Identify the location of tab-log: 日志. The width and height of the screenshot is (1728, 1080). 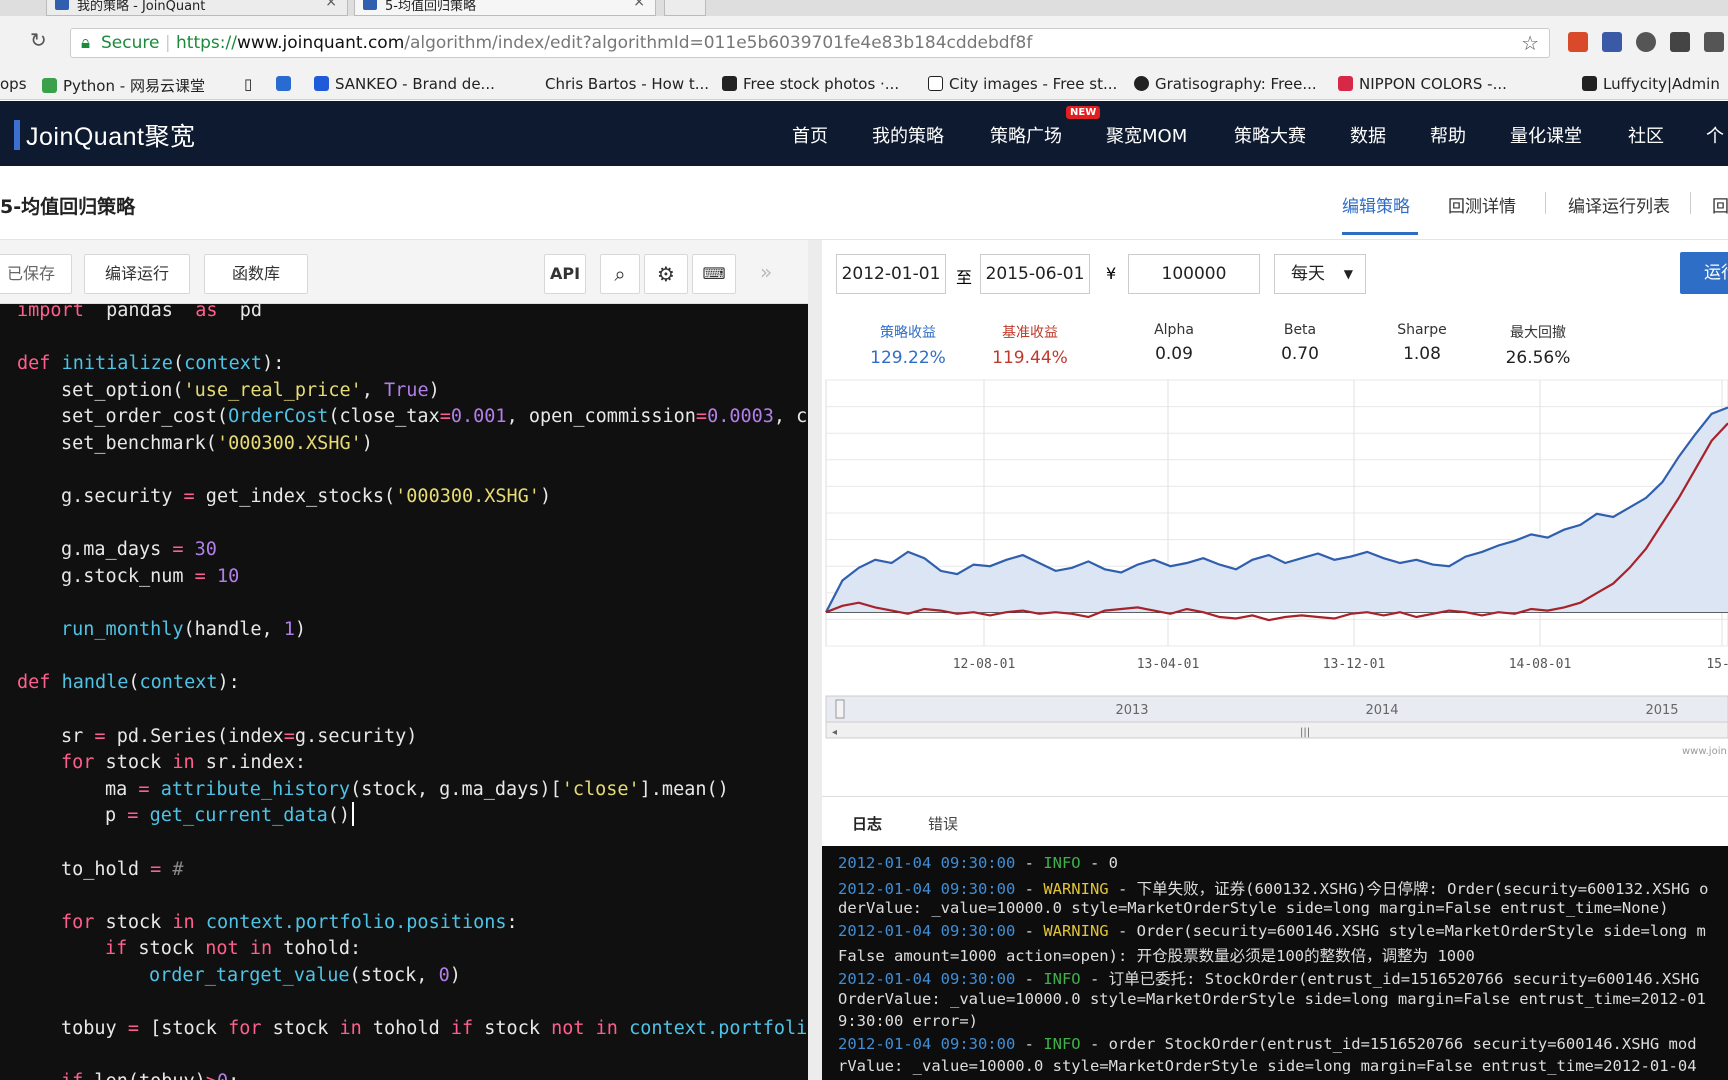
(867, 823).